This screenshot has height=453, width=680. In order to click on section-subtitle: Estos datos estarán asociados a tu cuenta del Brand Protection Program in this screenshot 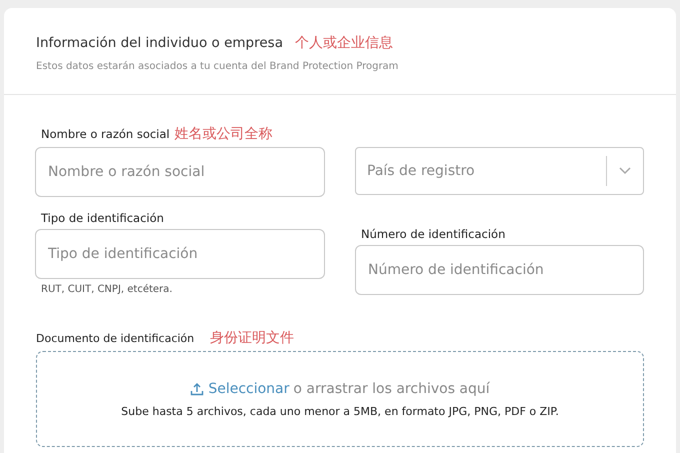, I will do `click(218, 66)`.